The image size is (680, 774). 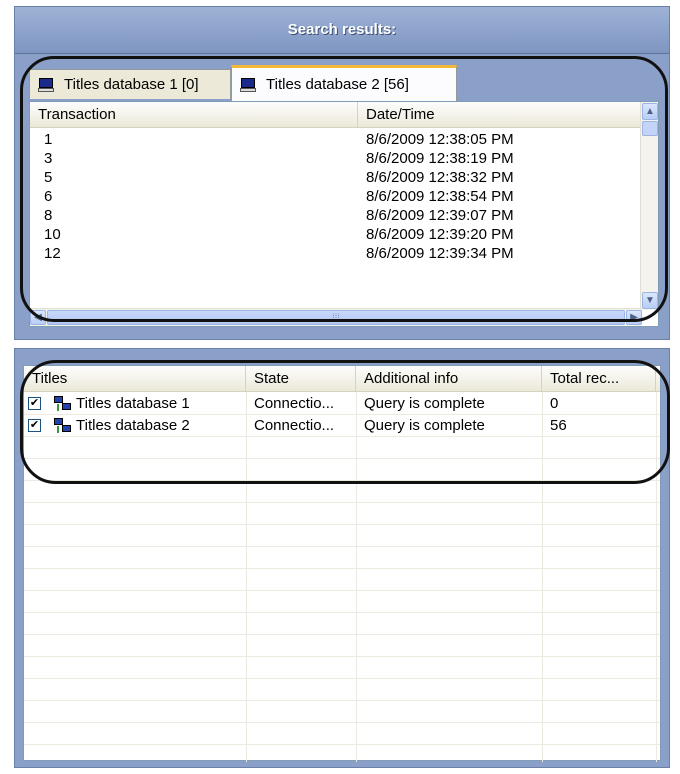 What do you see at coordinates (649, 206) in the screenshot?
I see `vertical-scrollbar: ▲ ▼` at bounding box center [649, 206].